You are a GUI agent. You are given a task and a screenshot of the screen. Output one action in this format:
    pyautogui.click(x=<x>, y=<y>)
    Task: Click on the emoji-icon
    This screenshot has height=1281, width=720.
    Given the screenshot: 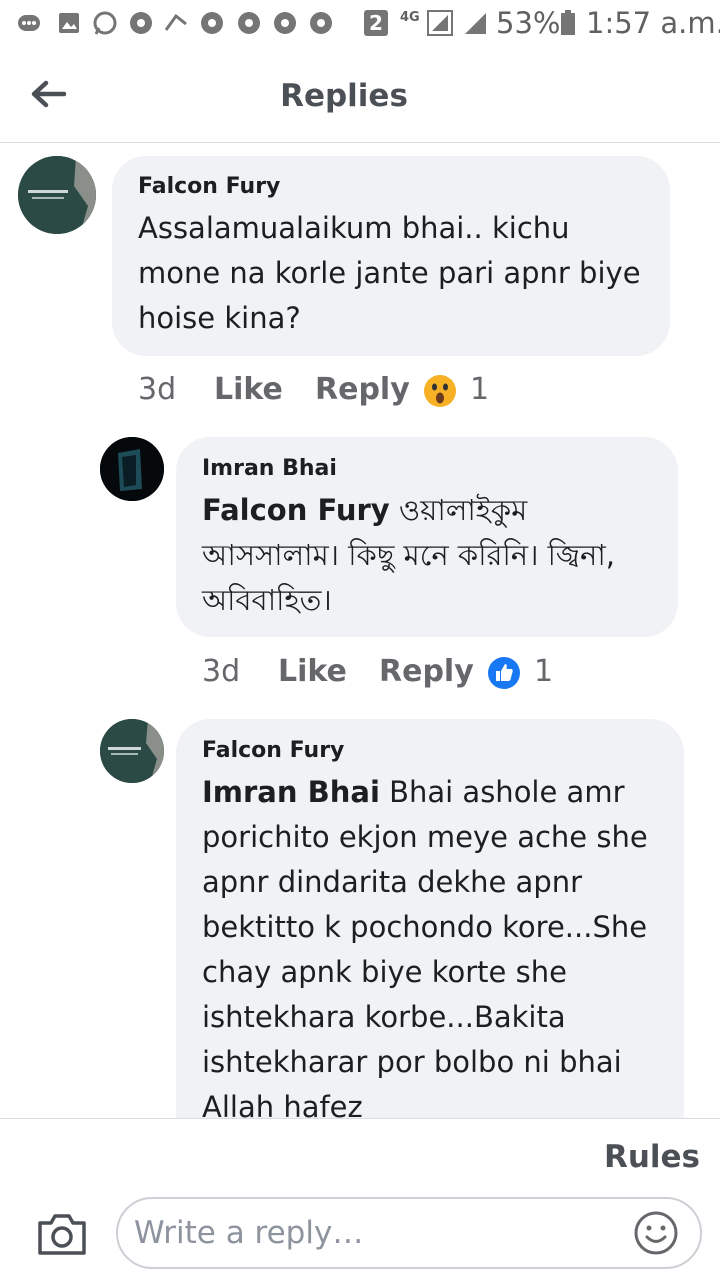 What is the action you would take?
    pyautogui.click(x=656, y=1233)
    